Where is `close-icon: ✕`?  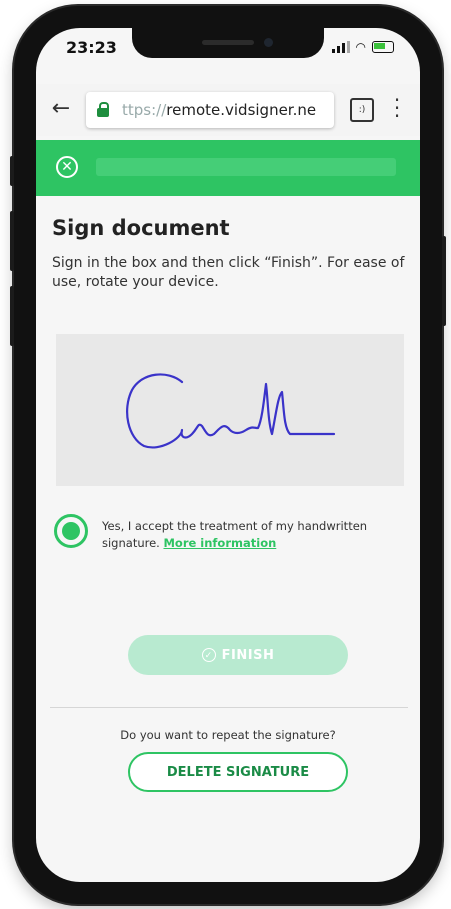
close-icon: ✕ is located at coordinates (67, 167).